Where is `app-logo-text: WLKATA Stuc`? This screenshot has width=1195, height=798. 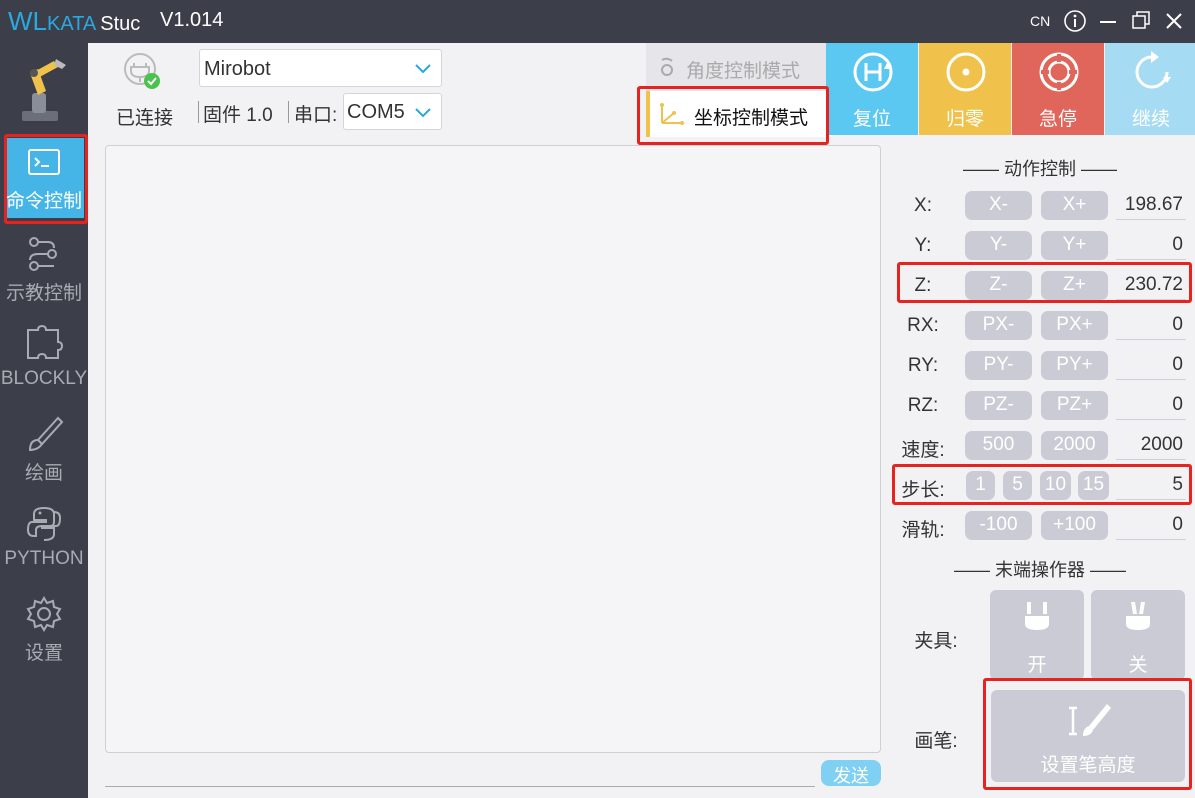
app-logo-text: WLKATA Stuc is located at coordinates (74, 21).